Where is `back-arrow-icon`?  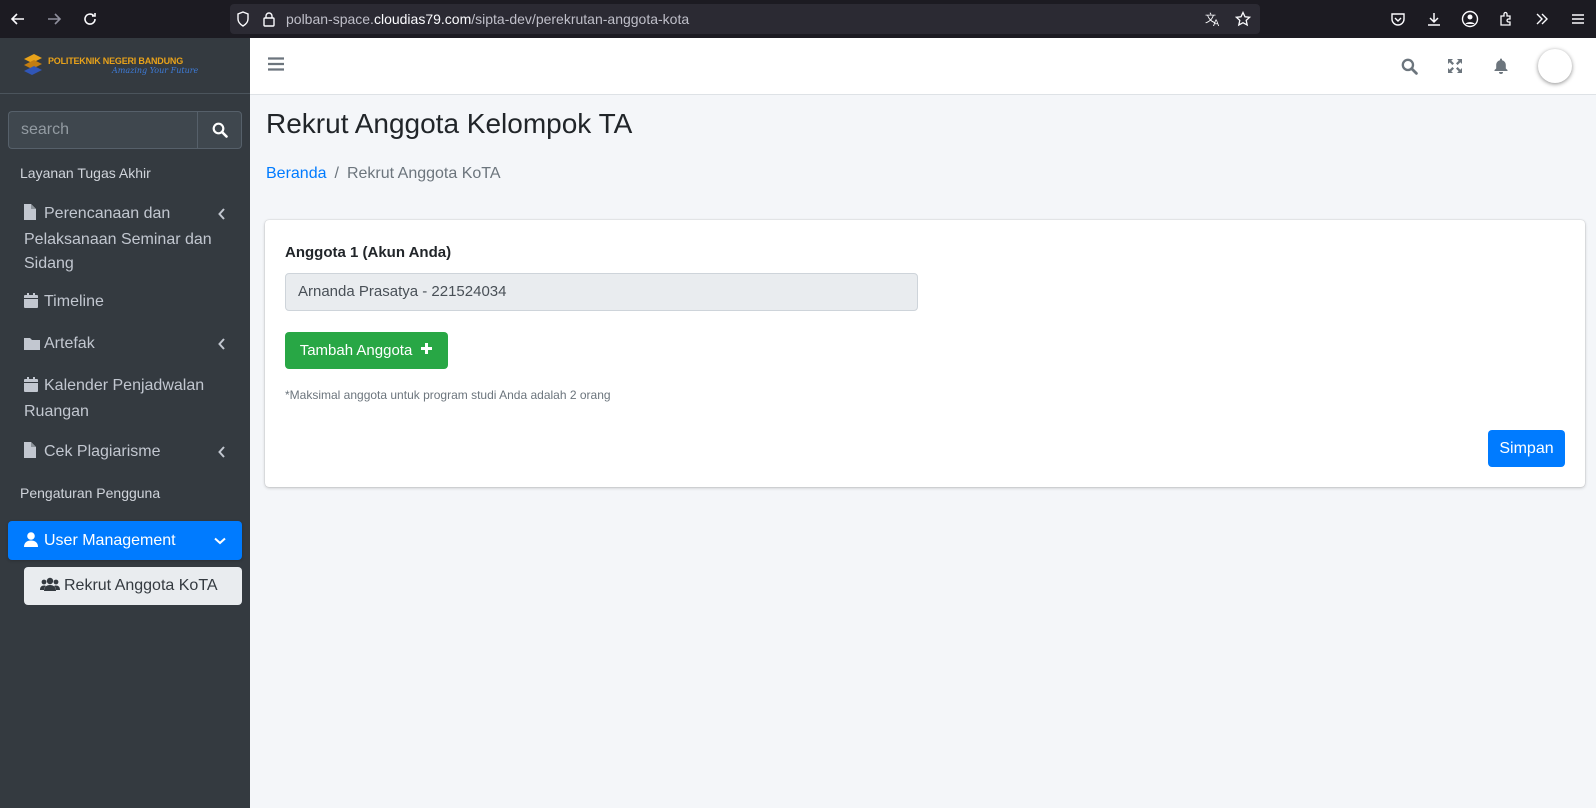
back-arrow-icon is located at coordinates (18, 19).